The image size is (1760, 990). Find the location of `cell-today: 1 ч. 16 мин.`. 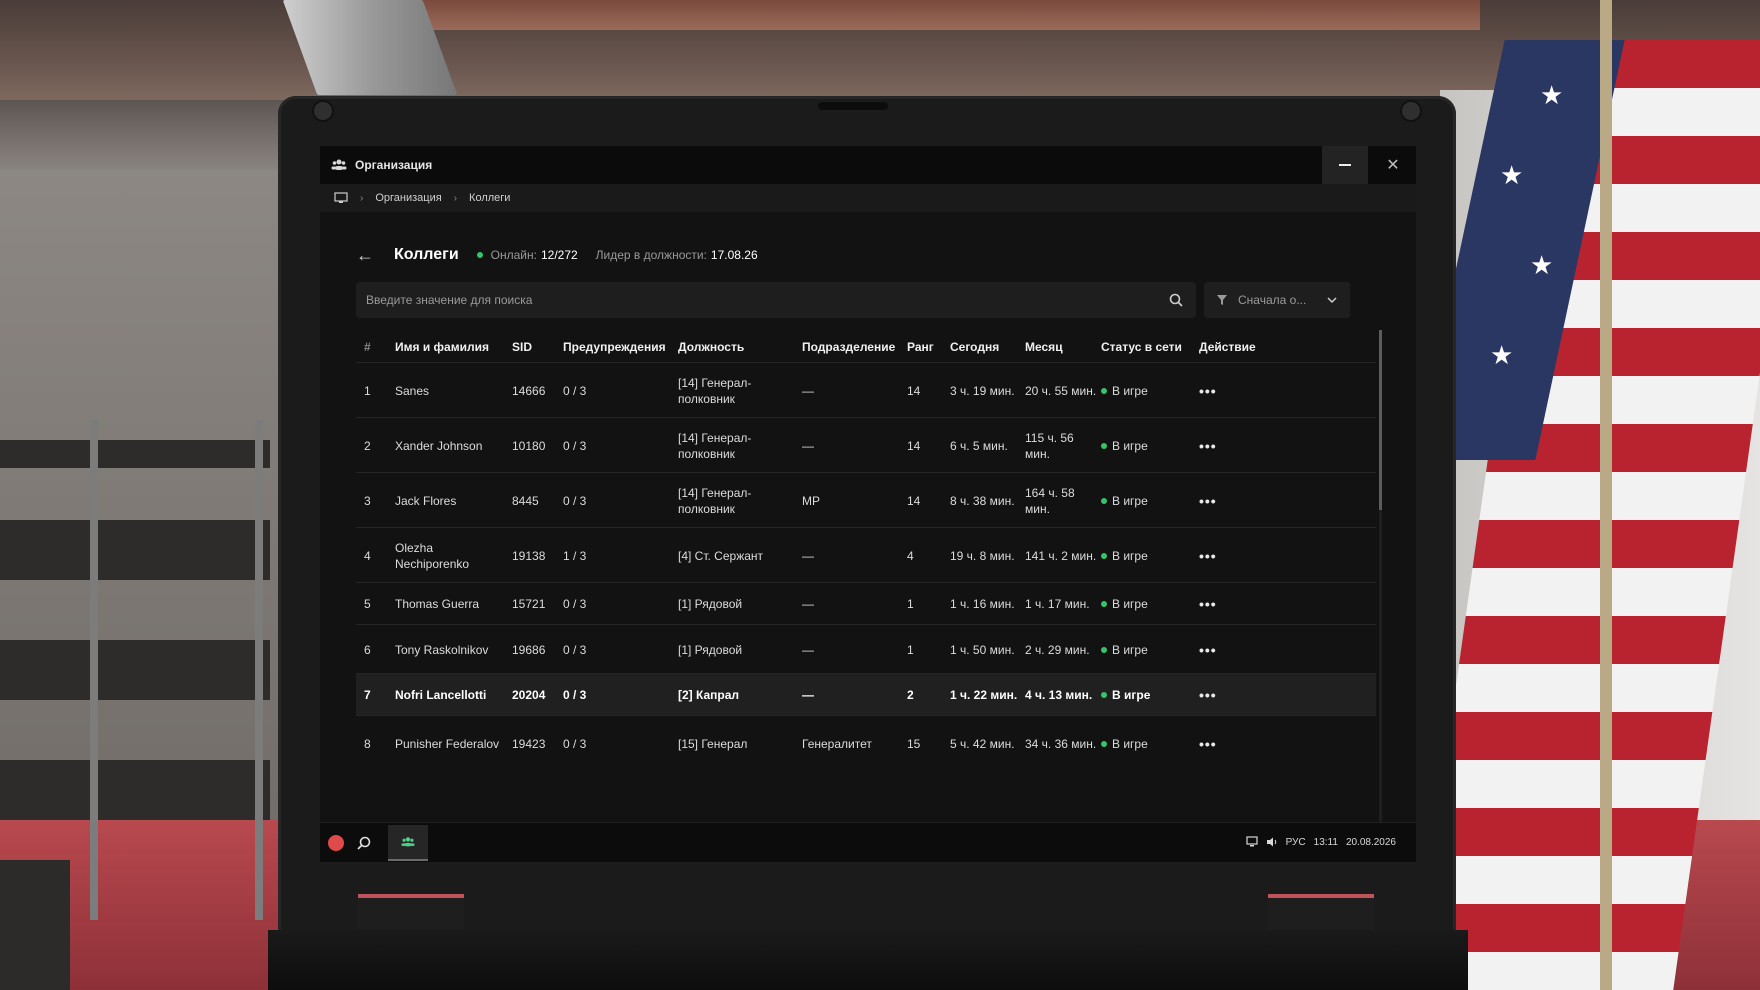

cell-today: 1 ч. 16 мин. is located at coordinates (982, 604).